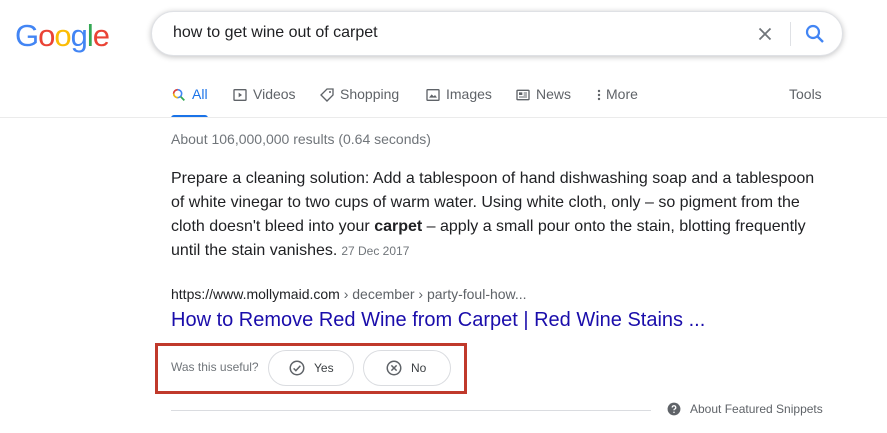 The height and width of the screenshot is (433, 887). What do you see at coordinates (275, 33) in the screenshot?
I see `search-input: how to get wine out of carpet` at bounding box center [275, 33].